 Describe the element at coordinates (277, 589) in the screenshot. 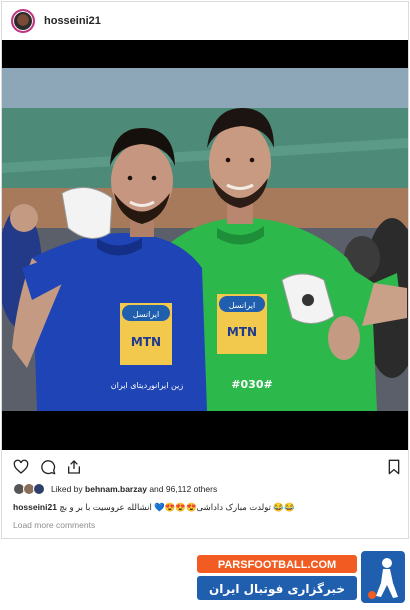

I see `watermark-tagline: خبرگزاری فوتبال ایران` at that location.